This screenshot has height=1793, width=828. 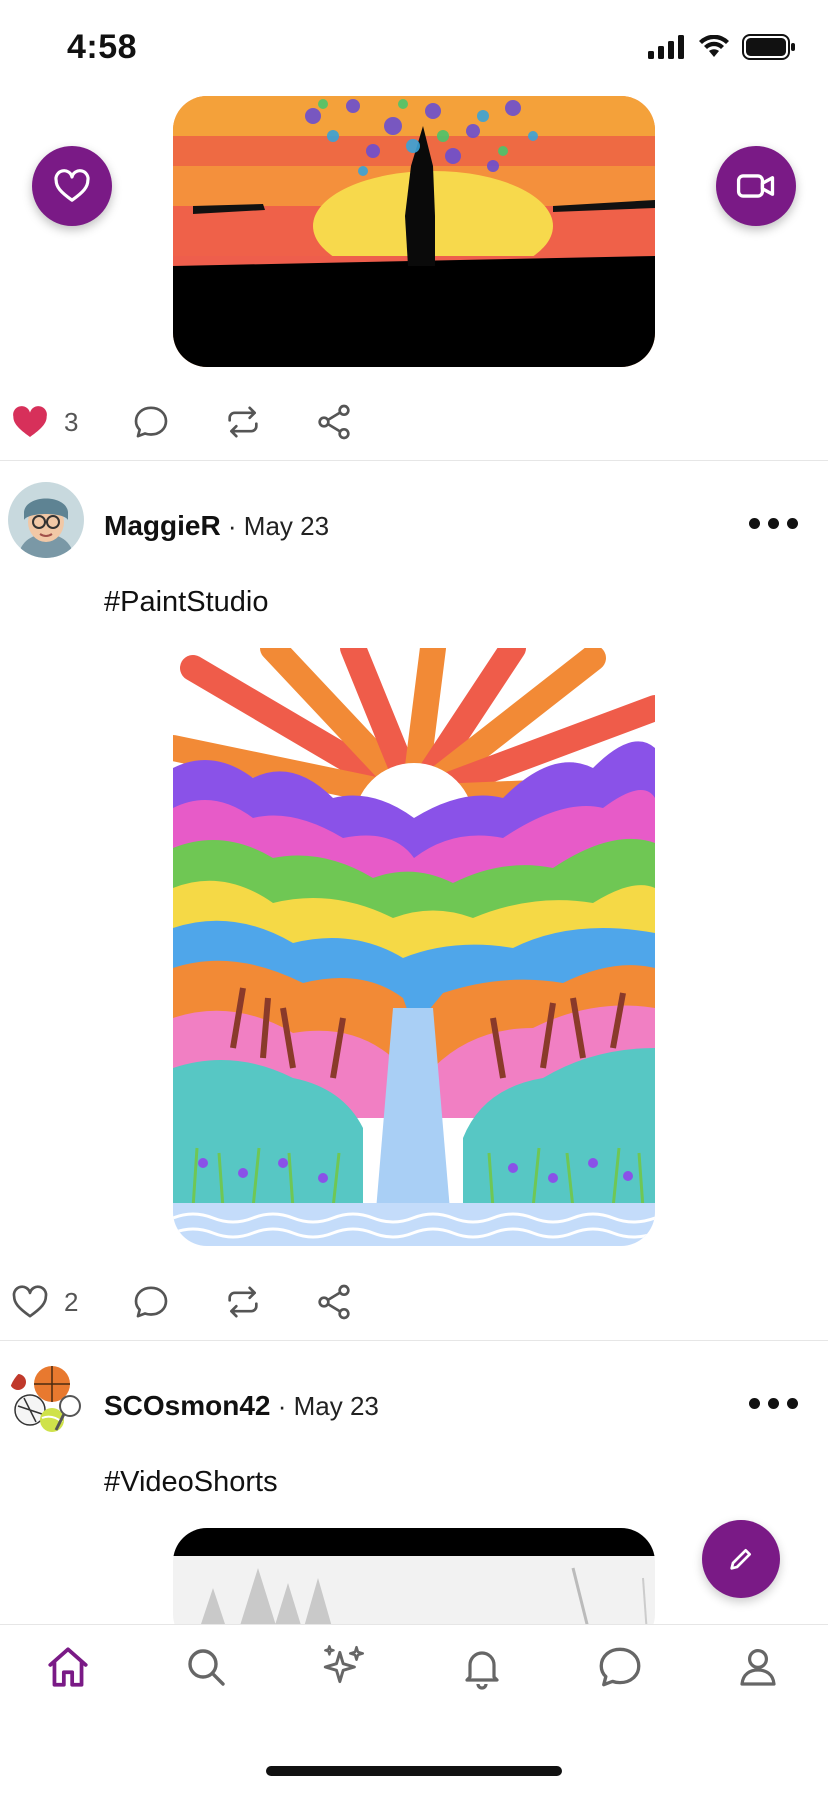 I want to click on like-button: 2, so click(x=44, y=1302).